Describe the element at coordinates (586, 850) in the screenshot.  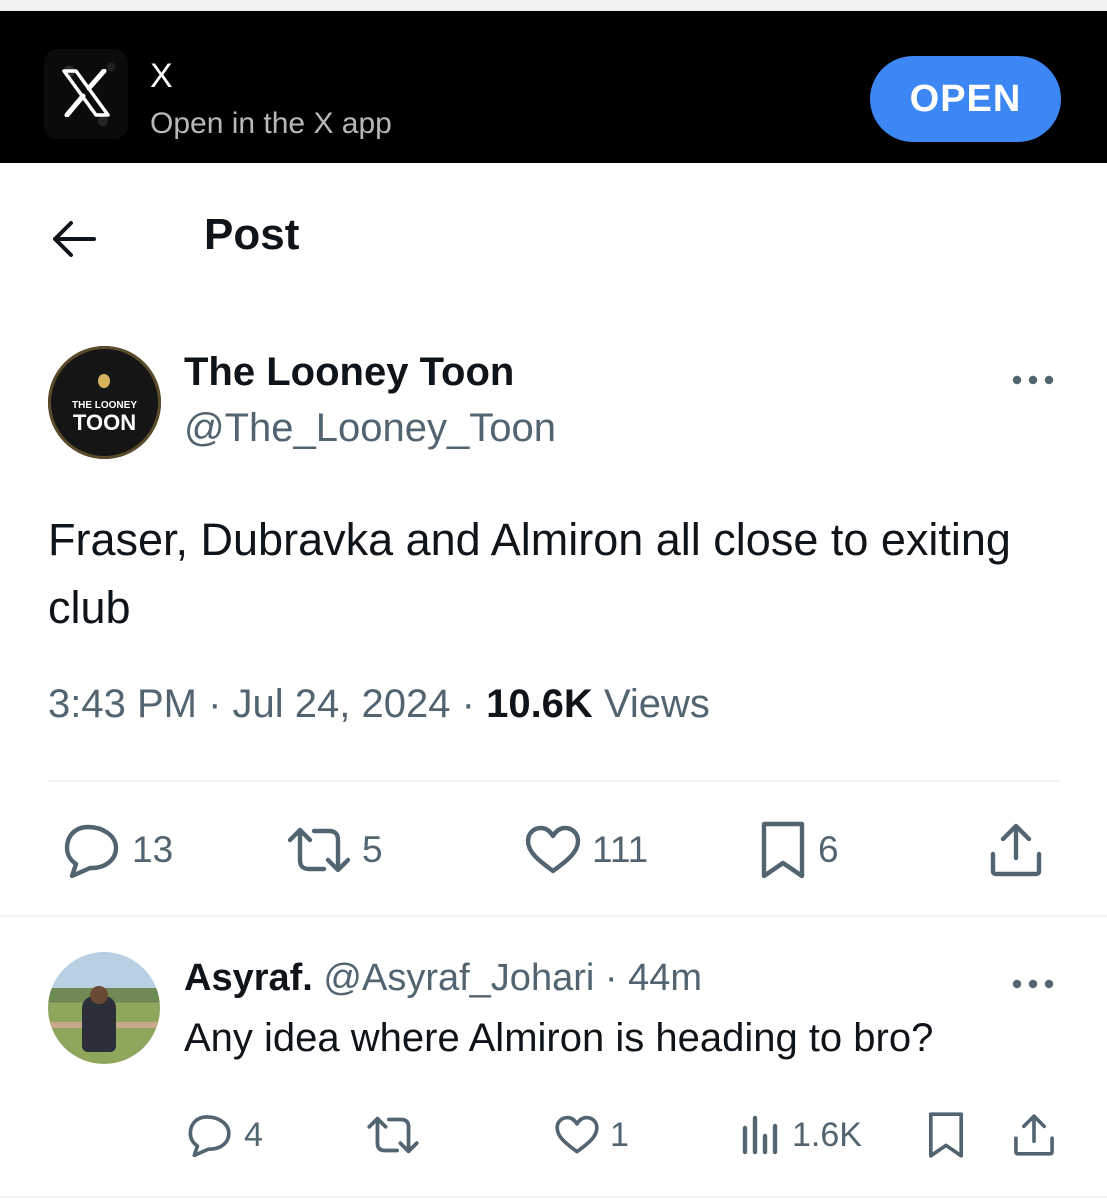
I see `like-button: 111` at that location.